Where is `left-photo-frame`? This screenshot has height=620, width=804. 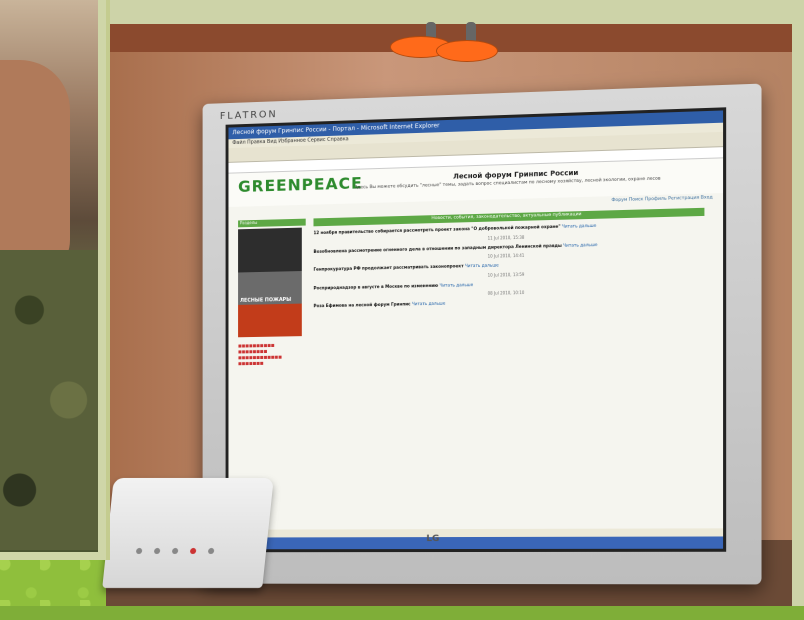 left-photo-frame is located at coordinates (53, 280).